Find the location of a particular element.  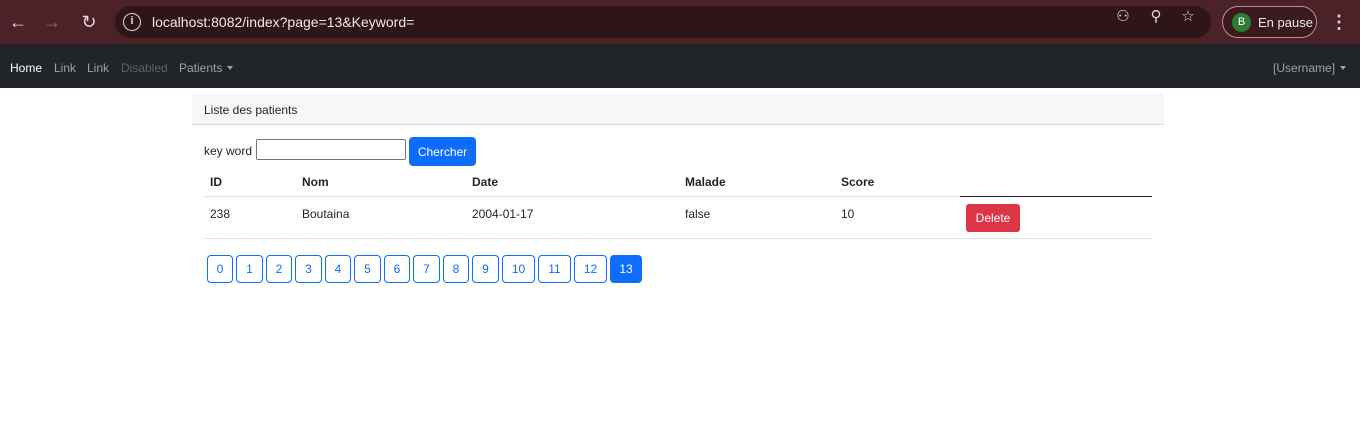

cell-nom: Boutaina is located at coordinates (326, 214).